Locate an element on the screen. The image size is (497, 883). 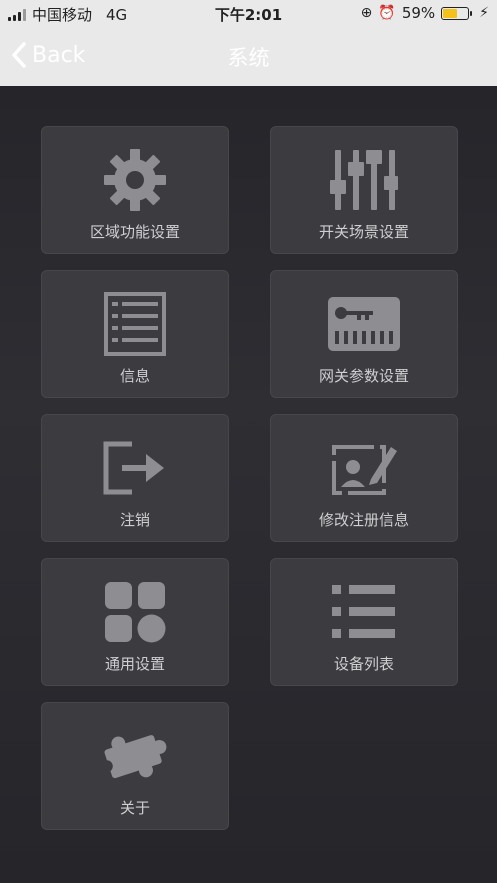
tile-device-list: 设备列表 is located at coordinates (364, 622).